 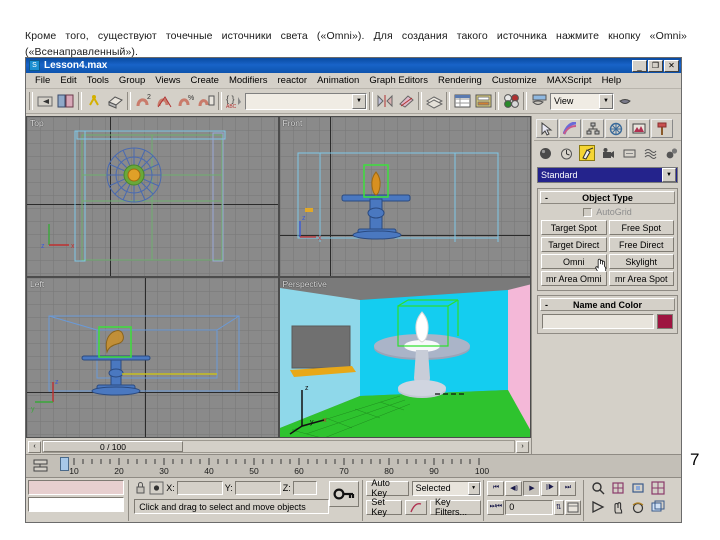 What do you see at coordinates (199, 488) in the screenshot?
I see `x-coordinate-field` at bounding box center [199, 488].